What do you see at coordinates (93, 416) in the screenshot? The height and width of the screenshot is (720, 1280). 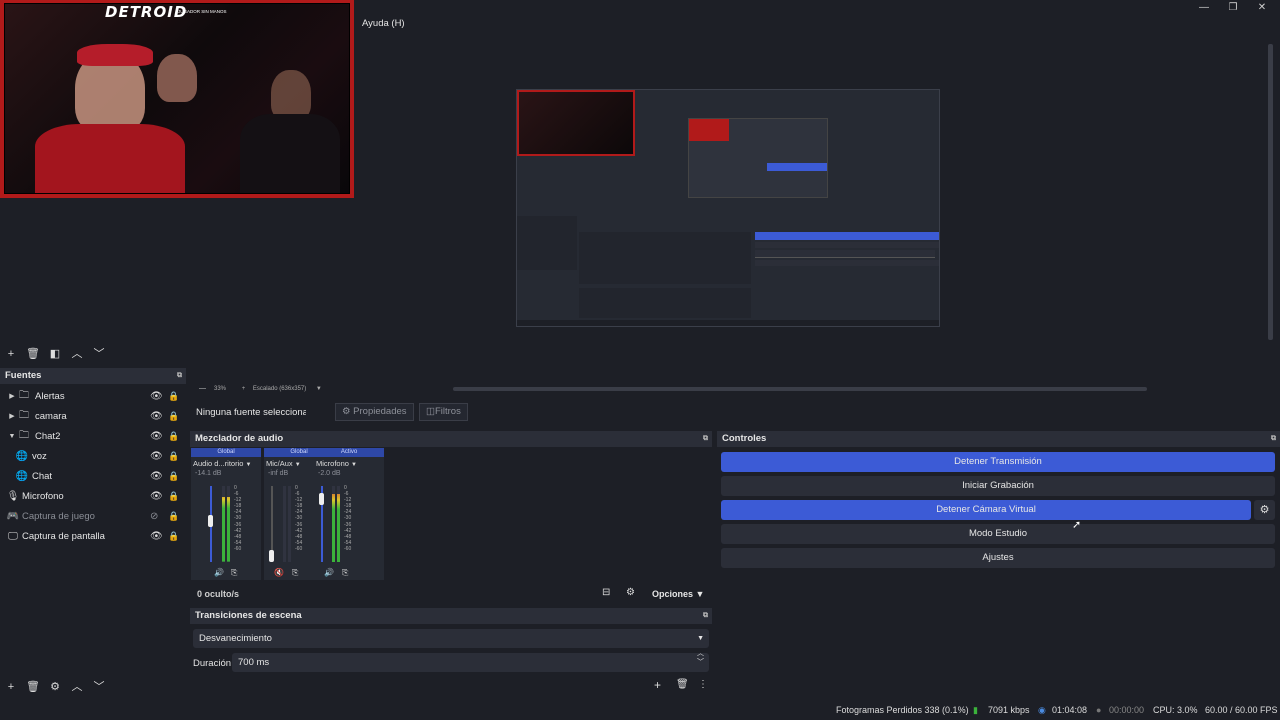 I see `source-item-camara: ▶ 🗀 camara 👁 🔒` at bounding box center [93, 416].